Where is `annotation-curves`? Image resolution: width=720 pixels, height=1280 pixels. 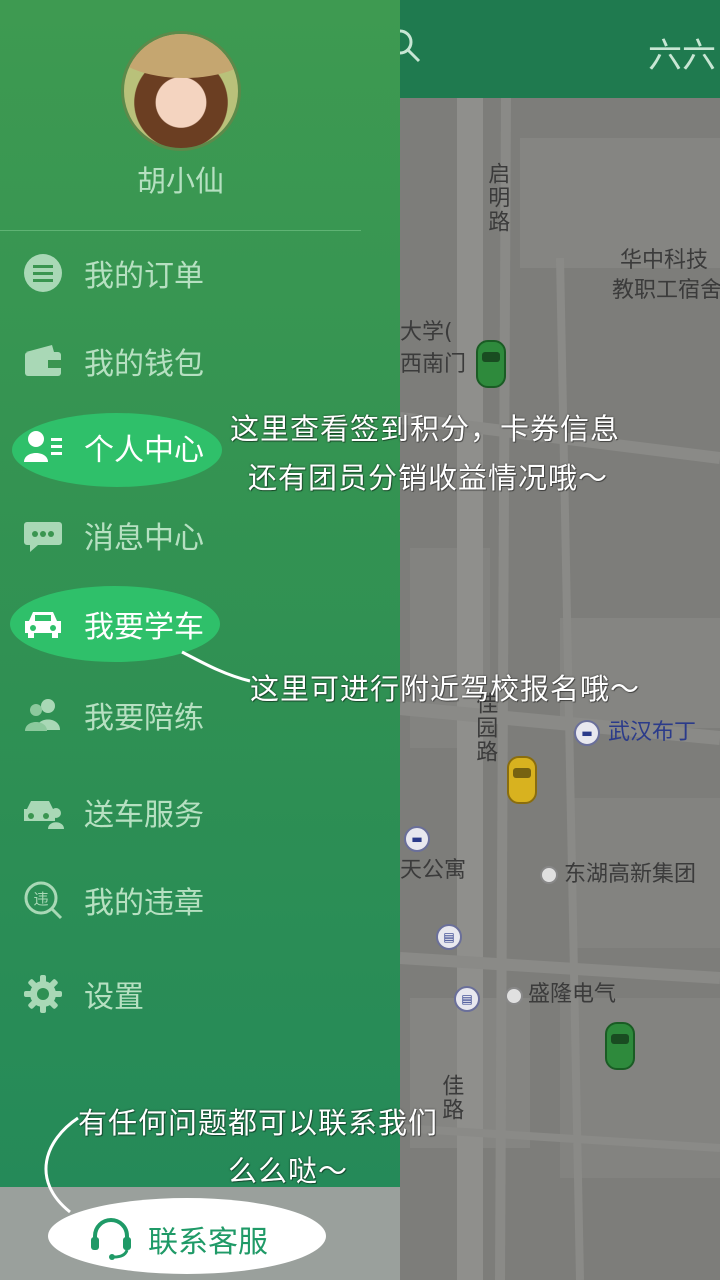
annotation-curves is located at coordinates (147, 932).